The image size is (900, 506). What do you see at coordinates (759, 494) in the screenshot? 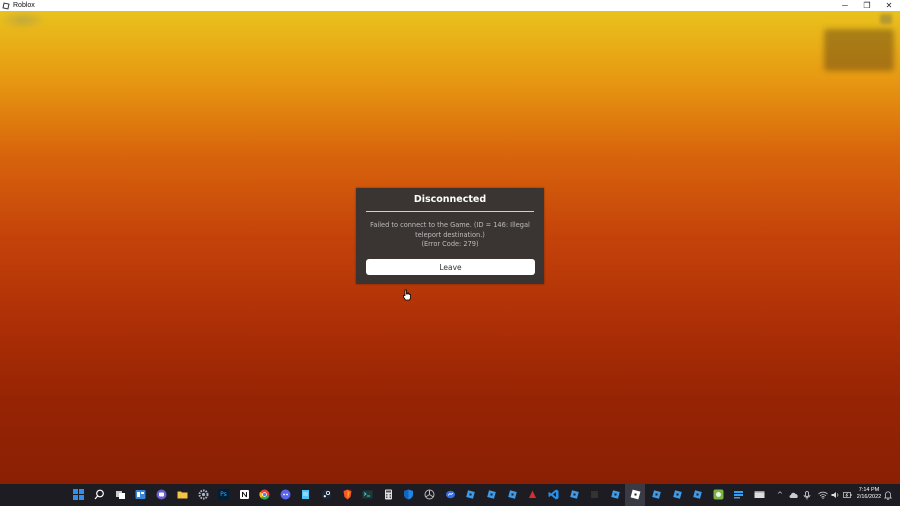
I see `app-icon-window` at bounding box center [759, 494].